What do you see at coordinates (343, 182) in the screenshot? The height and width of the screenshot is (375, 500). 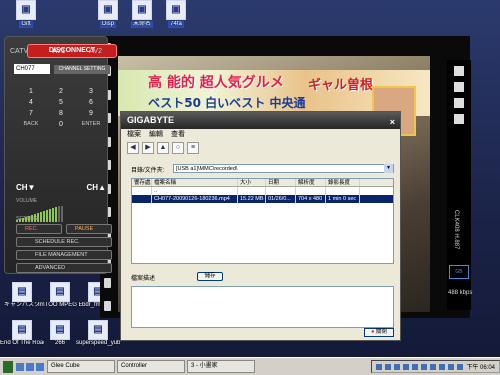 I see `col-duration: 錄影長度` at bounding box center [343, 182].